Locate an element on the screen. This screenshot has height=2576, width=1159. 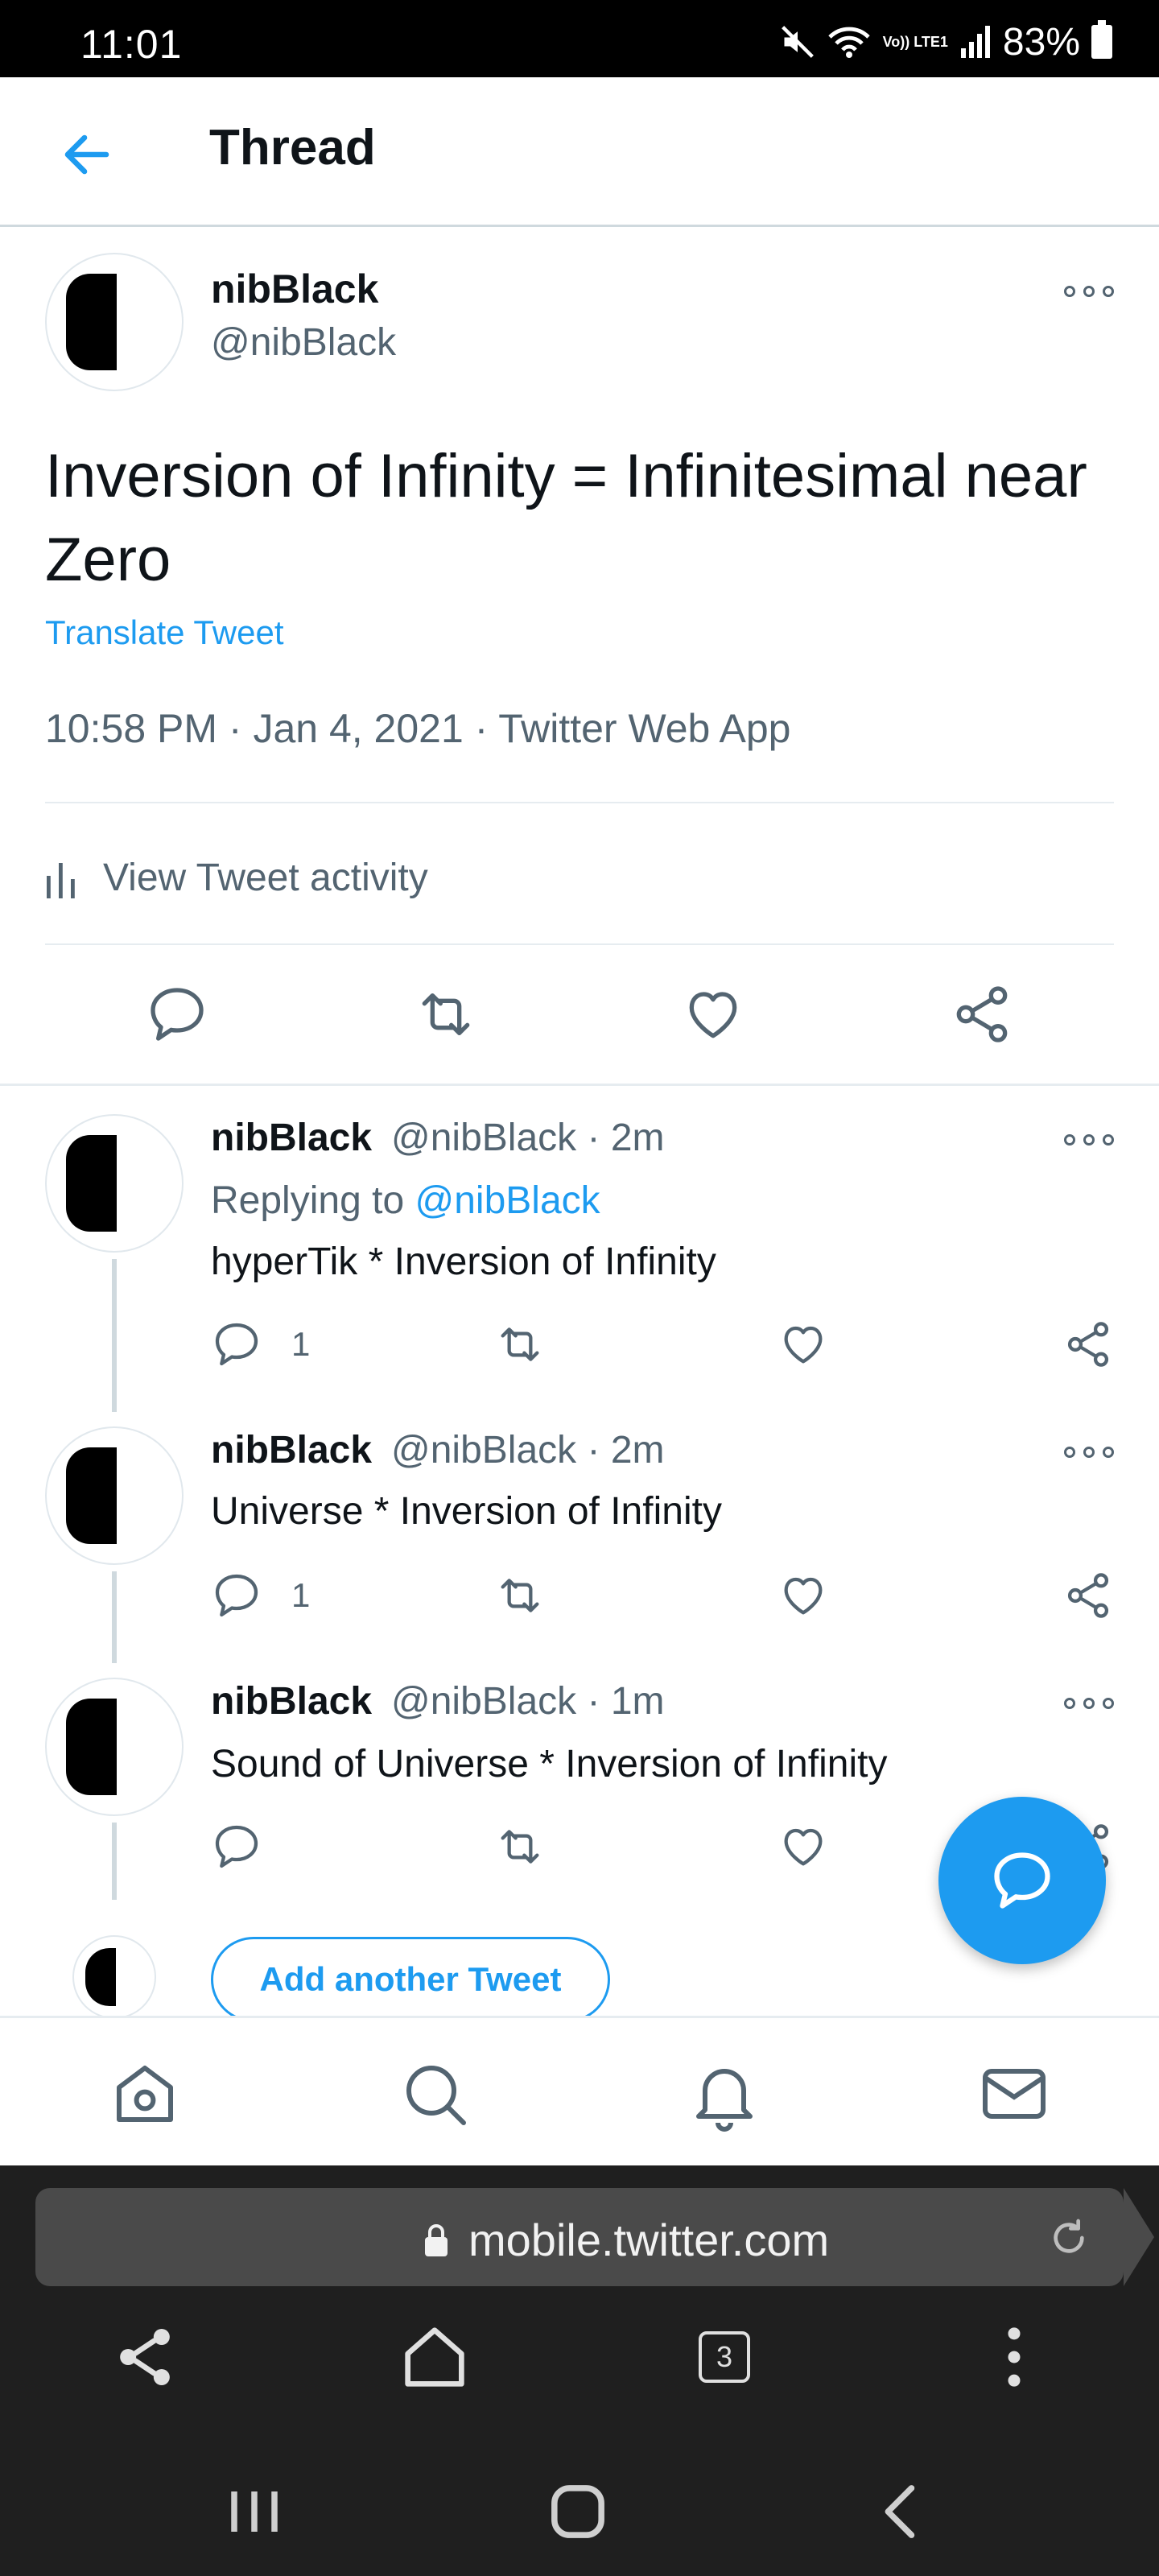
tweet-actions is located at coordinates (579, 1014).